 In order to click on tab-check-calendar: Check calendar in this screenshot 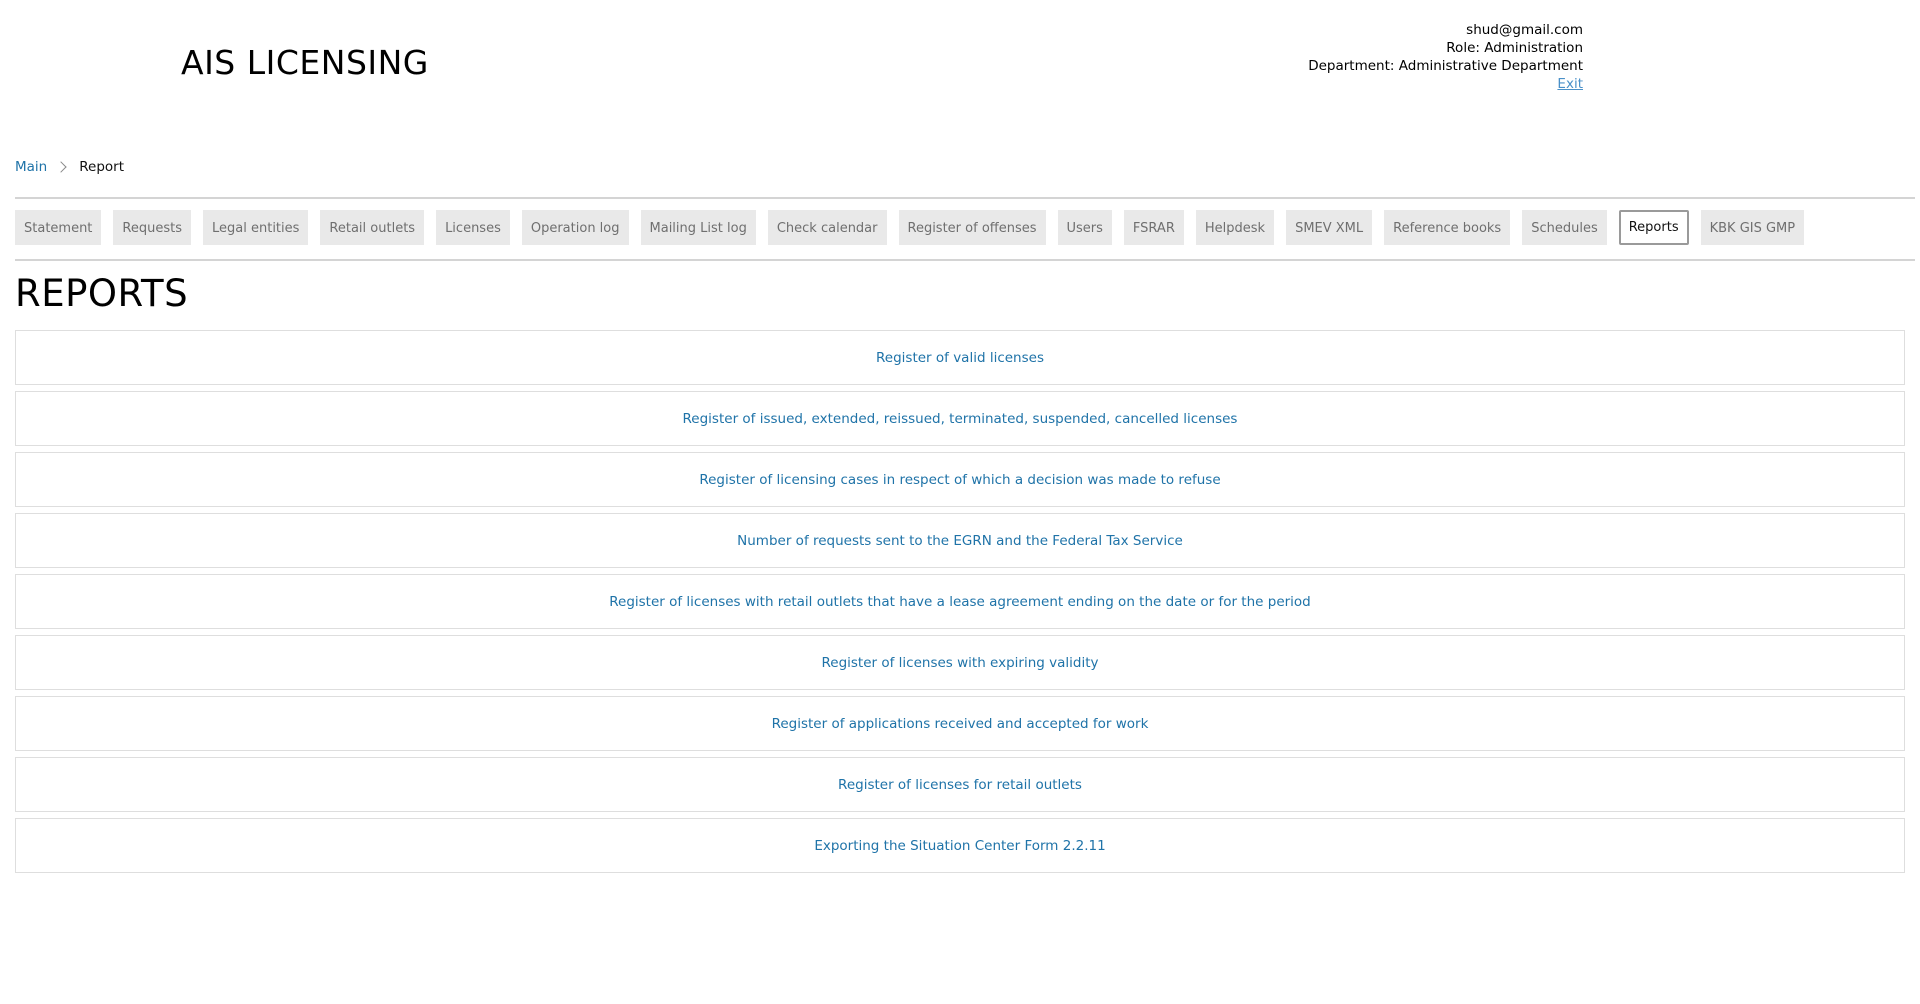, I will do `click(827, 227)`.